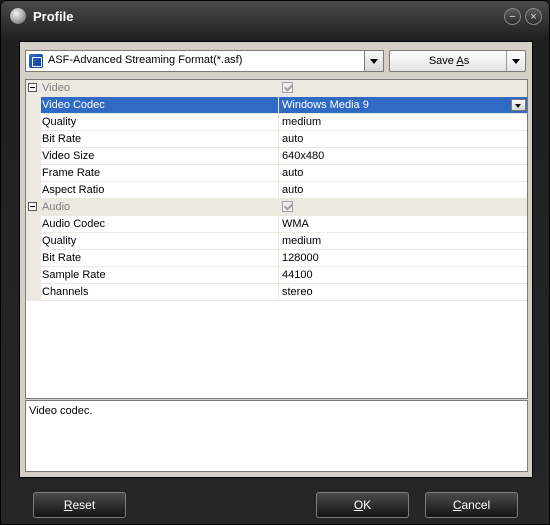 This screenshot has height=525, width=550. I want to click on format-dropdown-icon, so click(373, 61).